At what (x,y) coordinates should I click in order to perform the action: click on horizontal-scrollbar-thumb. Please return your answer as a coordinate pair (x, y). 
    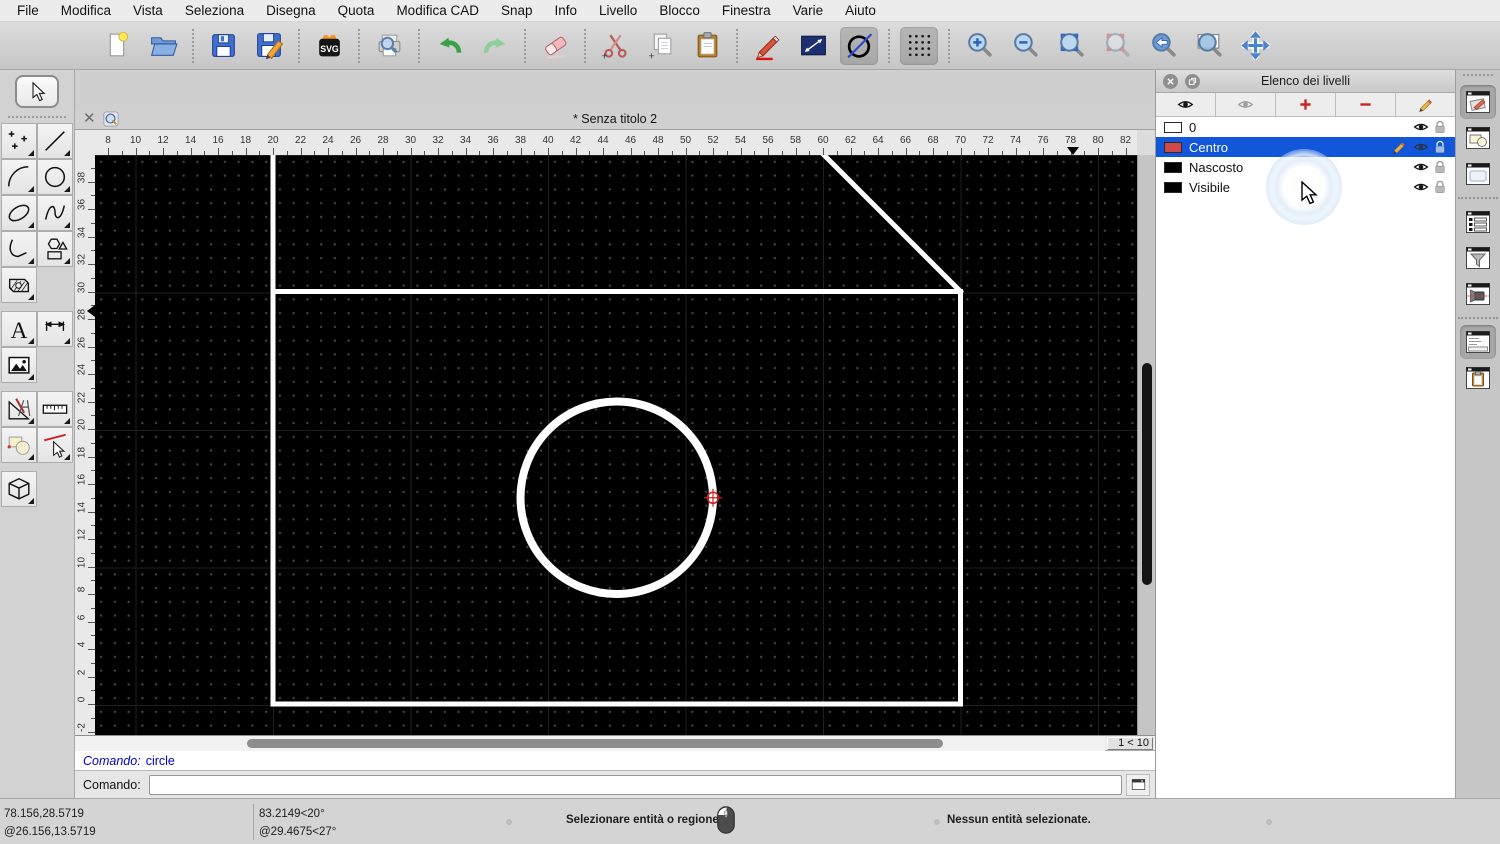
    Looking at the image, I should click on (595, 743).